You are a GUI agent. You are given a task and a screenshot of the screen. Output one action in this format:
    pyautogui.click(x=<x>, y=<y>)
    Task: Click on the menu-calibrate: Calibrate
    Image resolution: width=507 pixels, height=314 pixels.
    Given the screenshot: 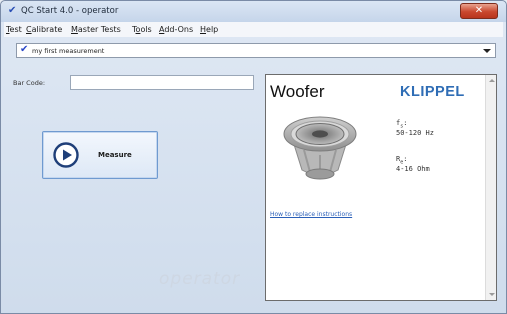 What is the action you would take?
    pyautogui.click(x=44, y=29)
    